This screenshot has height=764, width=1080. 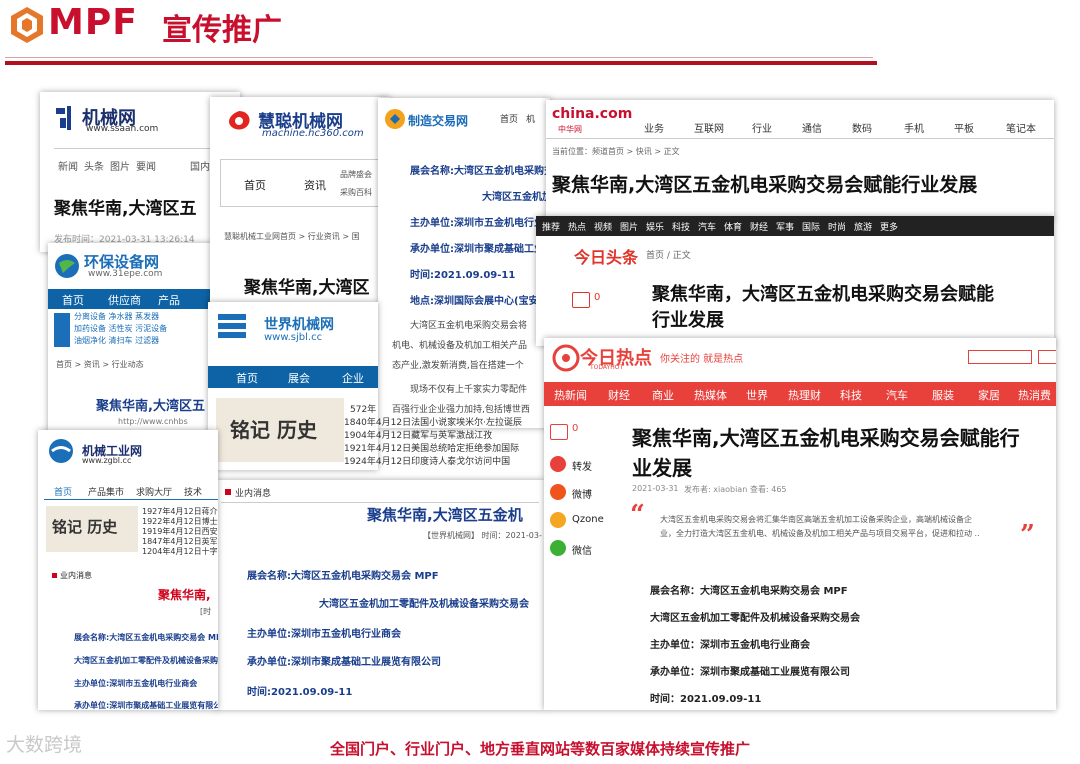 I want to click on page-title: 宣传推广, so click(x=222, y=30).